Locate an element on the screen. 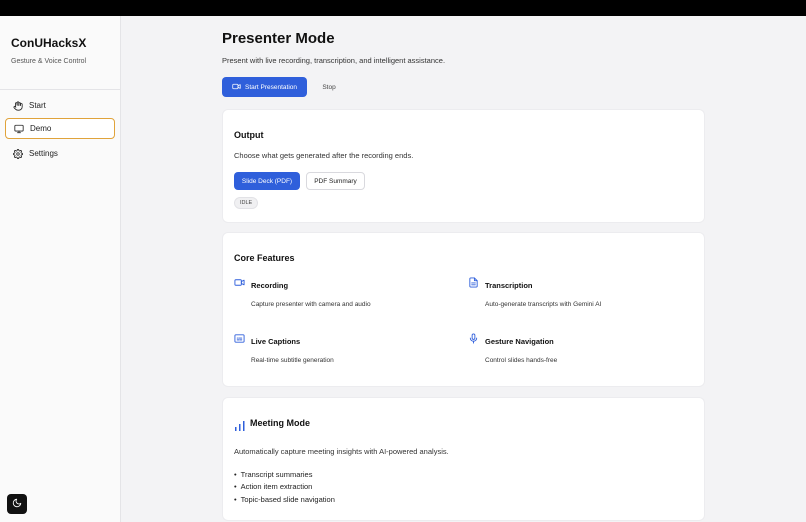 The height and width of the screenshot is (522, 806). theme-toggle-button is located at coordinates (17, 504).